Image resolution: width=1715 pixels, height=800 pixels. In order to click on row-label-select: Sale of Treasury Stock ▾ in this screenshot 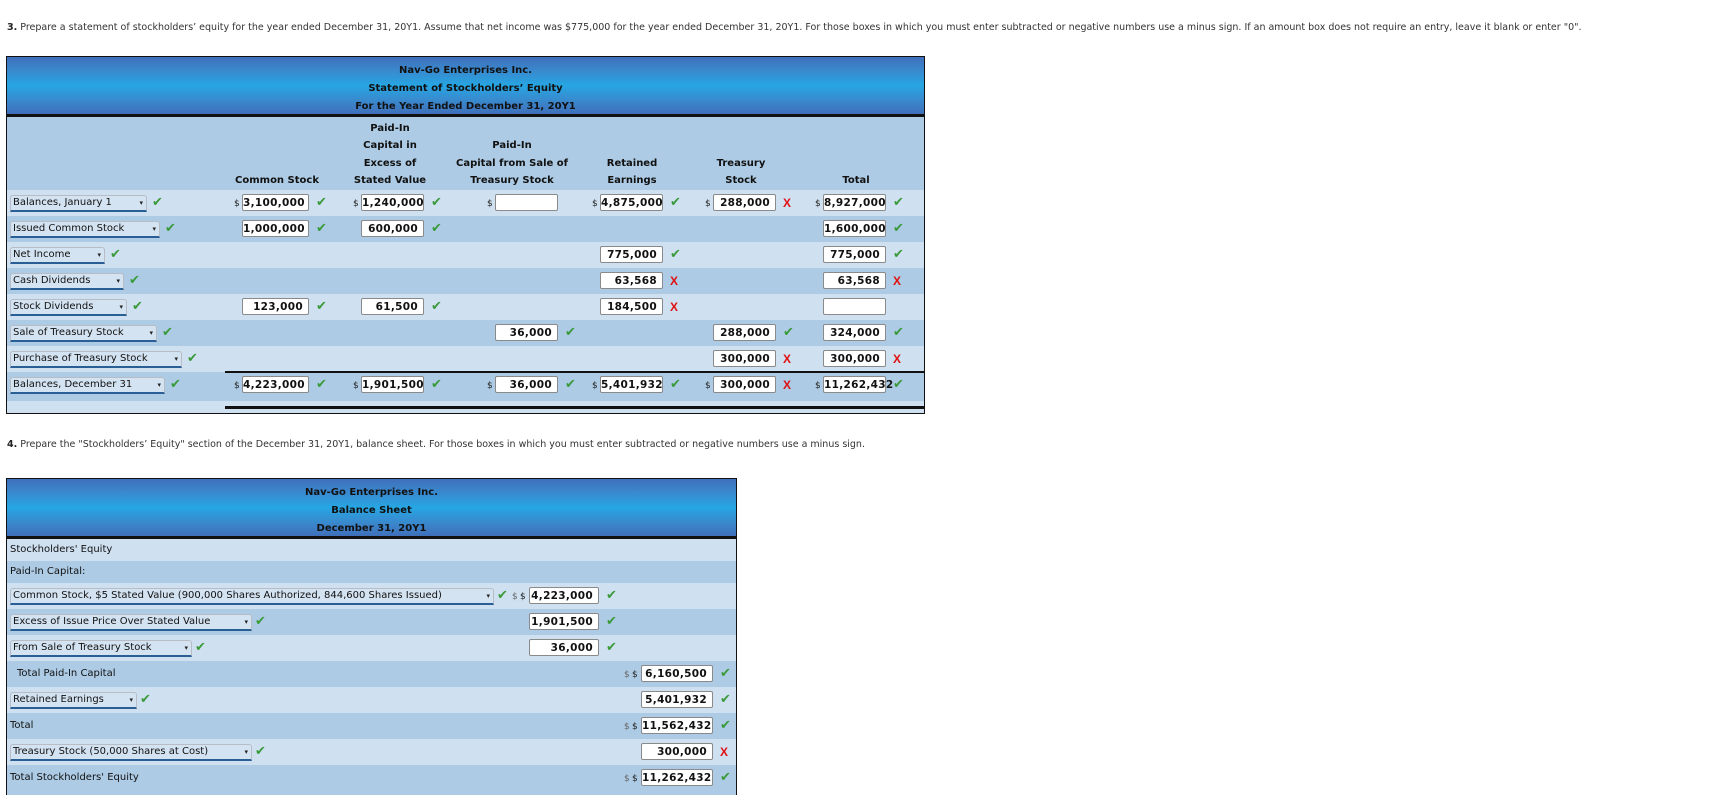, I will do `click(83, 333)`.